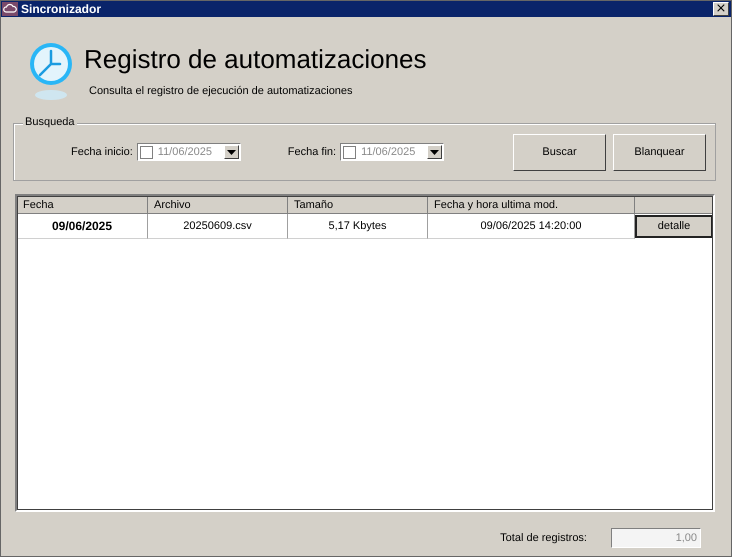 Image resolution: width=732 pixels, height=557 pixels. What do you see at coordinates (221, 91) in the screenshot?
I see `page-subtitle: Consulta el registro de ejecución de automatizaciones` at bounding box center [221, 91].